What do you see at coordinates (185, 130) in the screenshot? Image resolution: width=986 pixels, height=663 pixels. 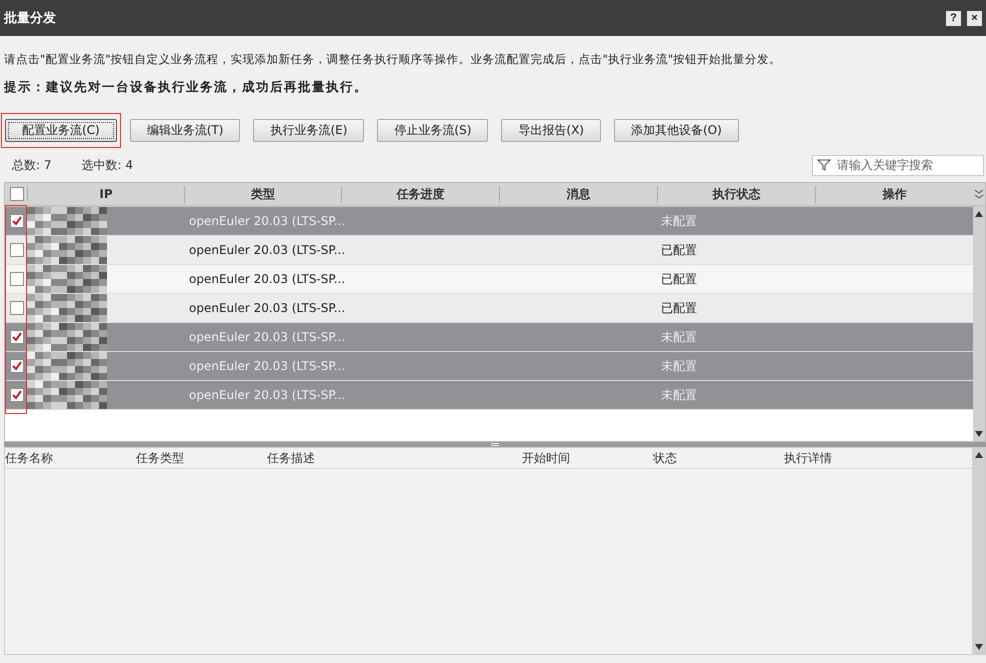 I see `toolbar-button: 编辑业务流(T)` at bounding box center [185, 130].